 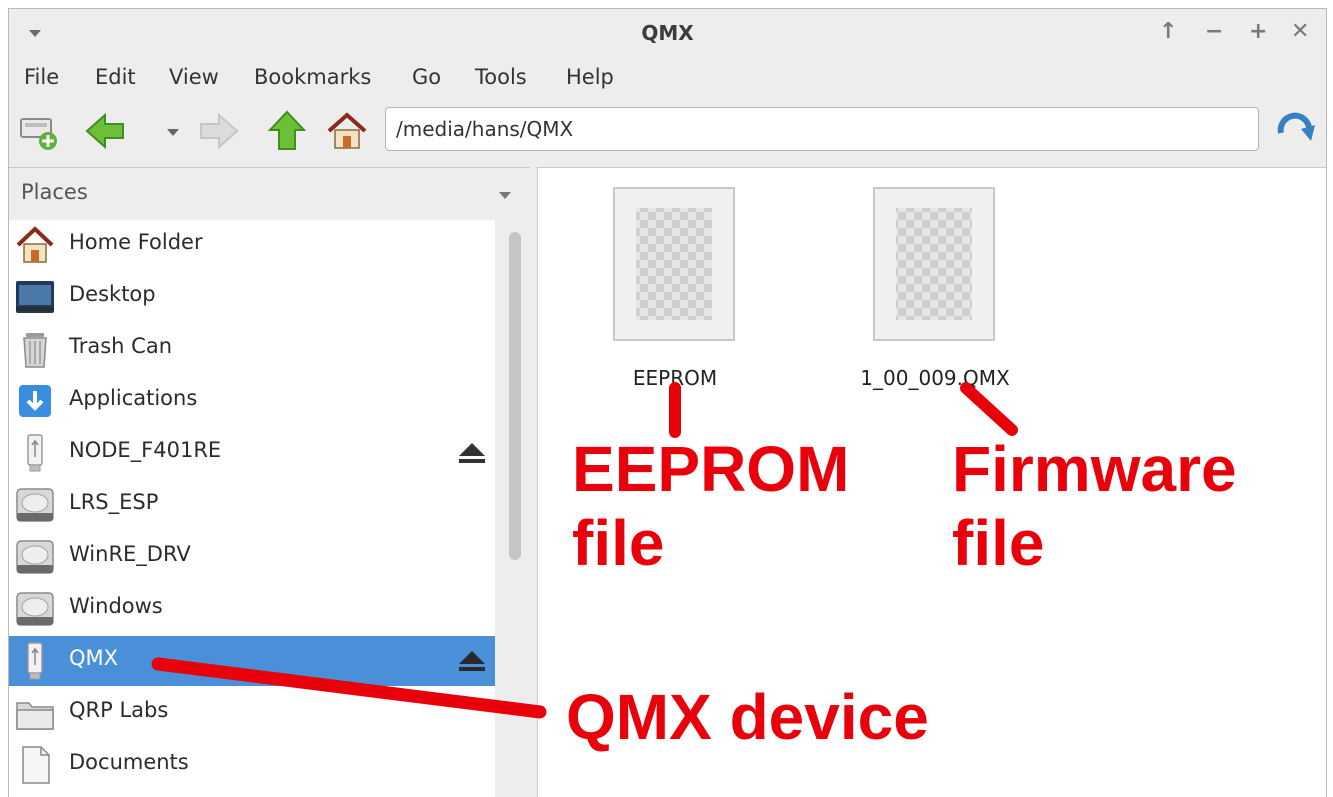 What do you see at coordinates (94, 658) in the screenshot?
I see `sidebar-item-label: QMX` at bounding box center [94, 658].